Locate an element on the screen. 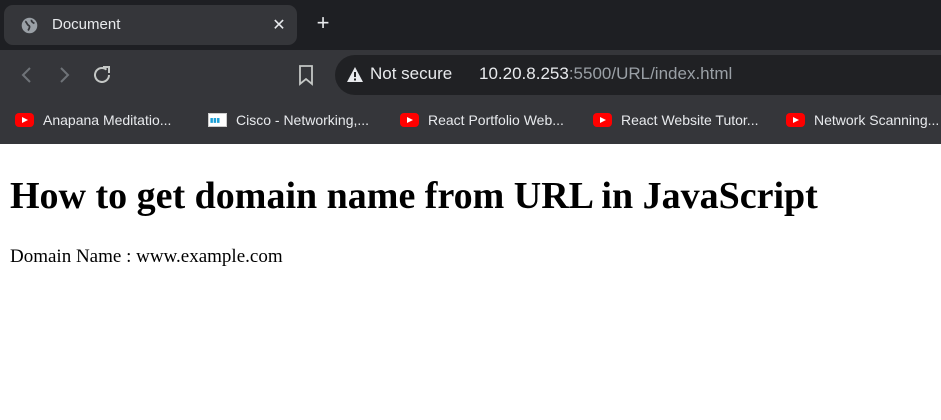 The height and width of the screenshot is (420, 941). tab-title: Document is located at coordinates (86, 24).